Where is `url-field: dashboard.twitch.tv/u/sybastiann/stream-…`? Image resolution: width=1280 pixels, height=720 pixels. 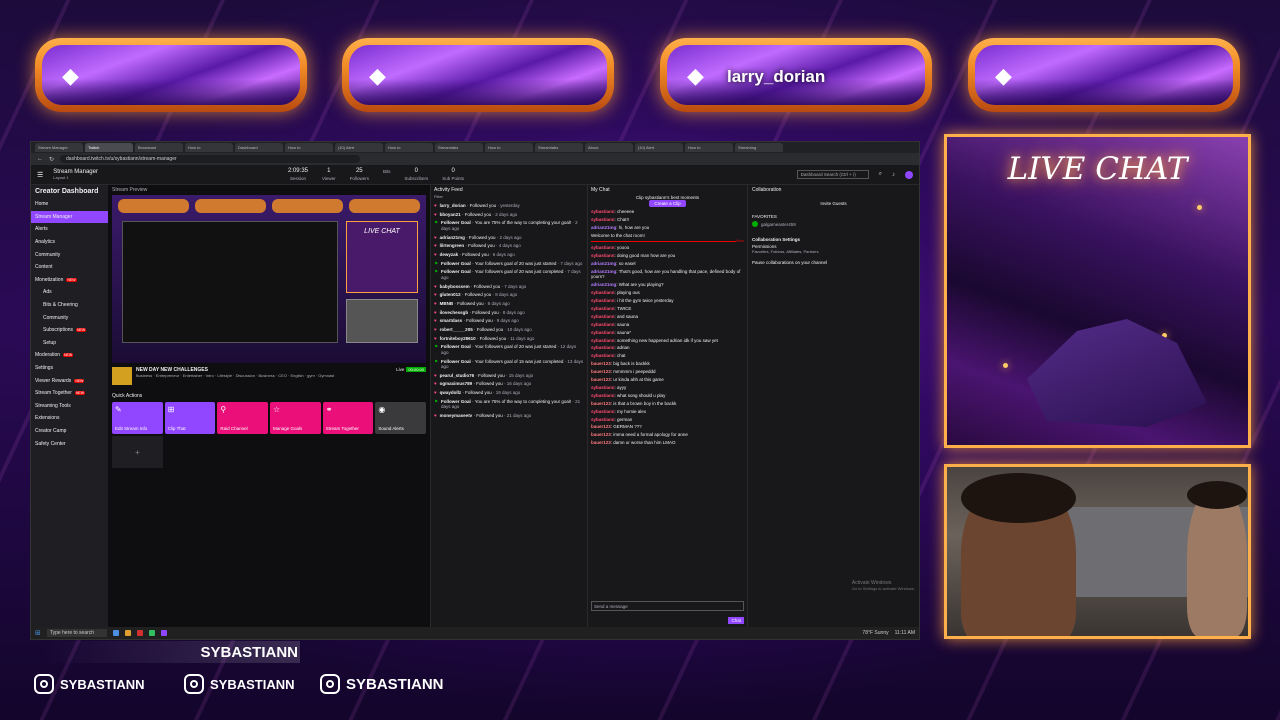 url-field: dashboard.twitch.tv/u/sybastiann/stream-… is located at coordinates (210, 159).